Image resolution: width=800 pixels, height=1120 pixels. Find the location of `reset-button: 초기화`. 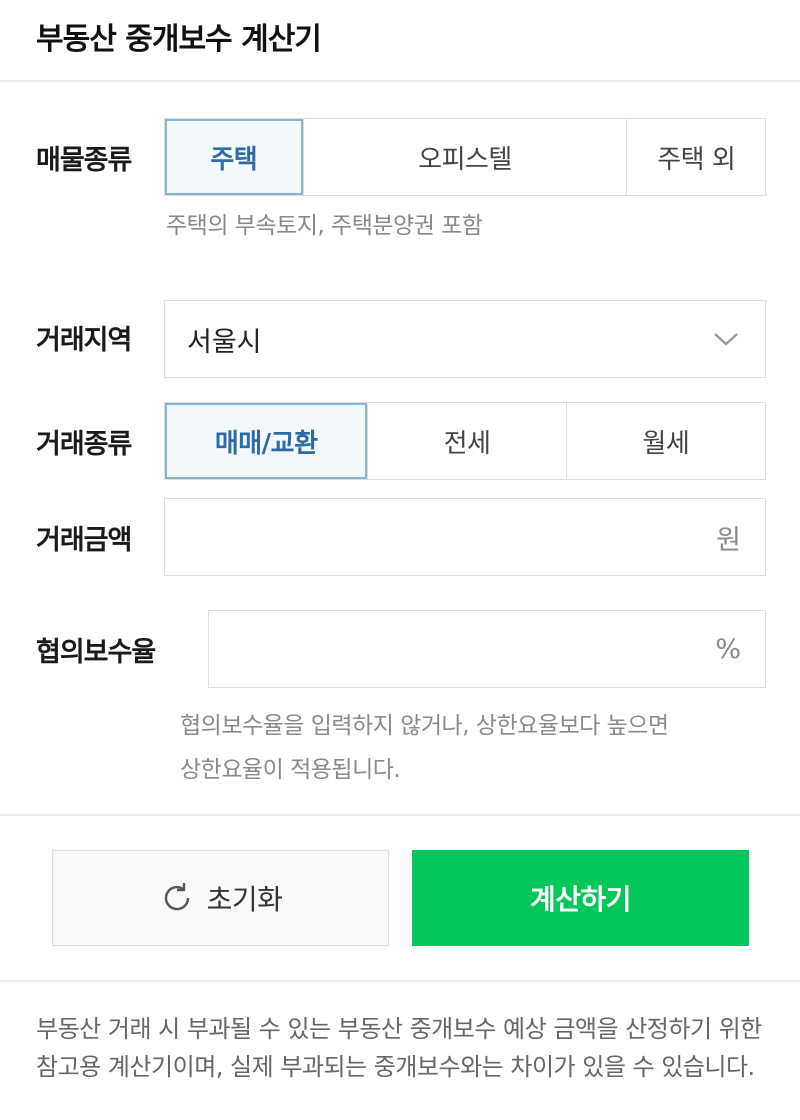

reset-button: 초기화 is located at coordinates (220, 898).